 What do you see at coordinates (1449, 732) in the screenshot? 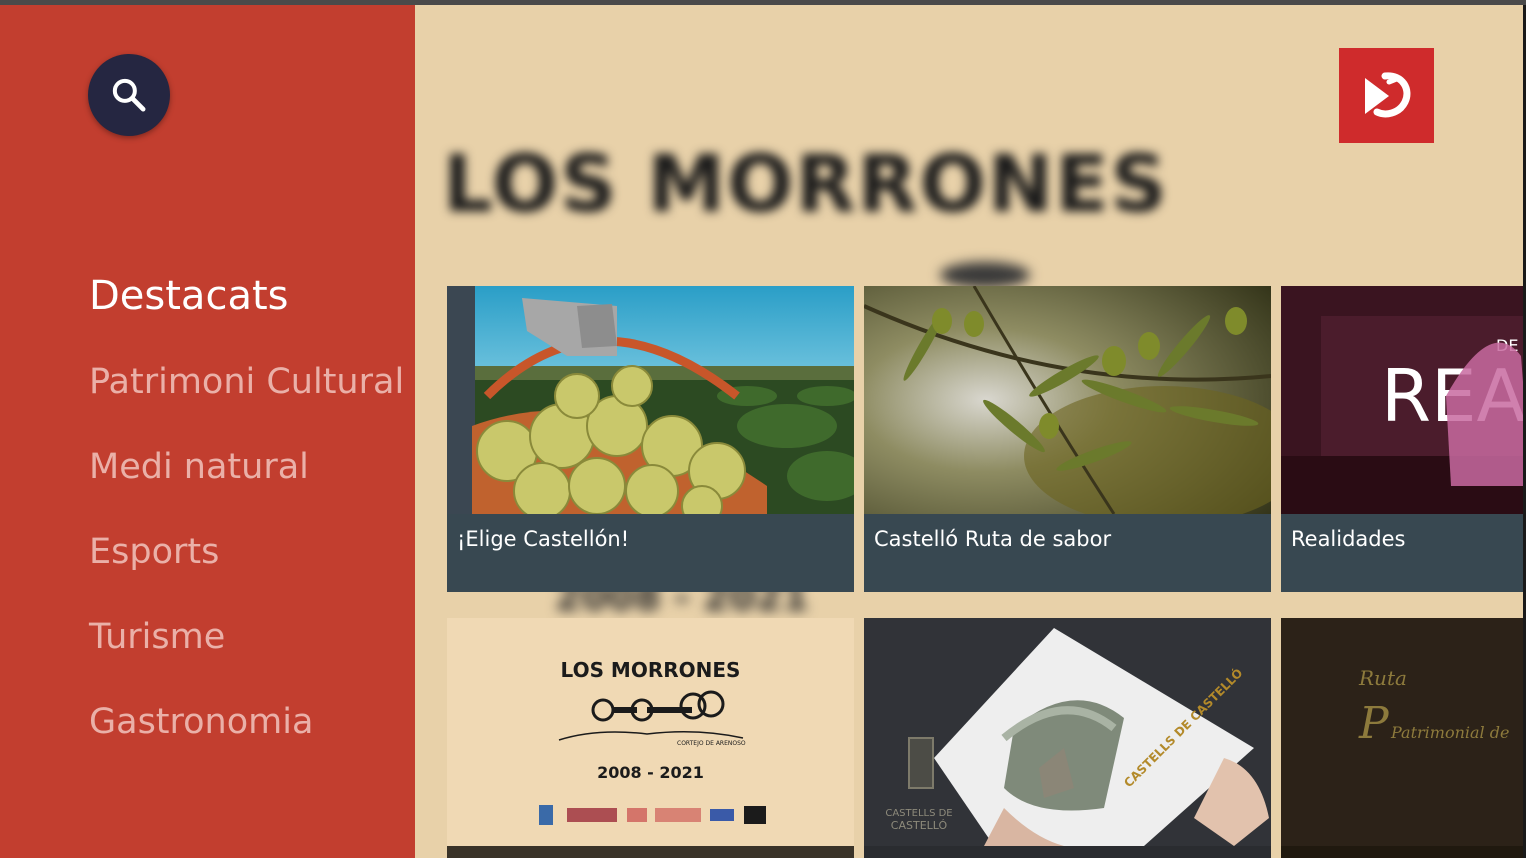
I see `ruta-line2: Patrimonial de` at bounding box center [1449, 732].